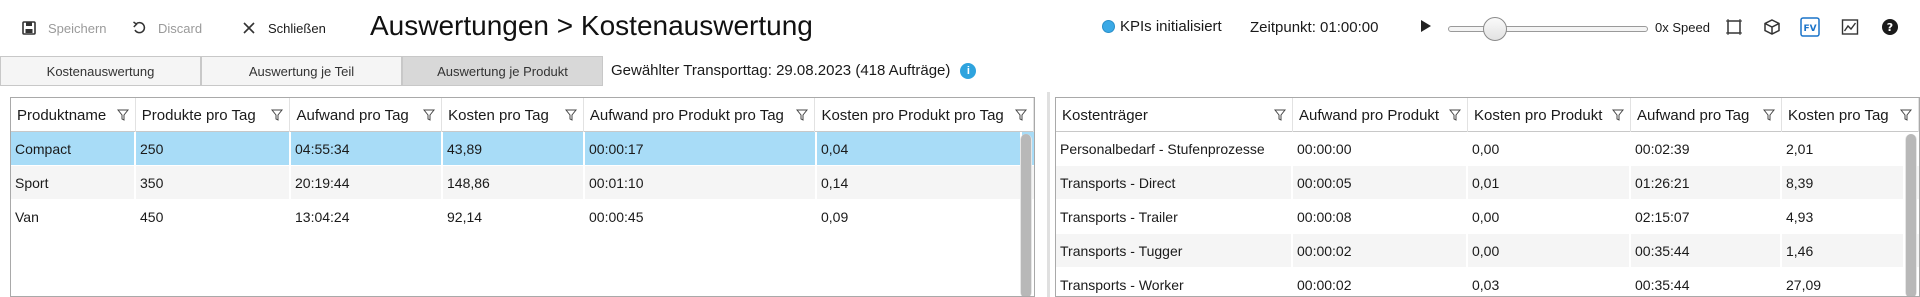  Describe the element at coordinates (919, 148) in the screenshot. I see `table-cell: 0,04` at that location.